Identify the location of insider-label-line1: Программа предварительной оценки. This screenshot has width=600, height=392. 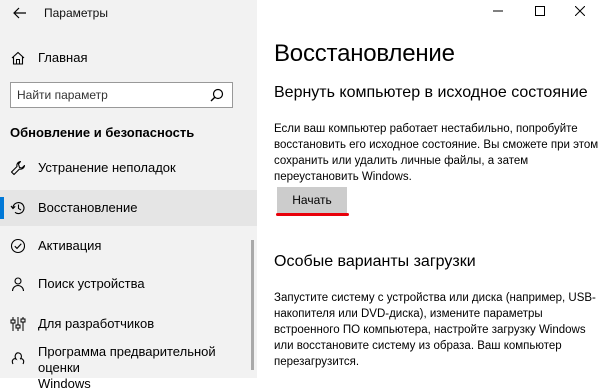
(127, 359).